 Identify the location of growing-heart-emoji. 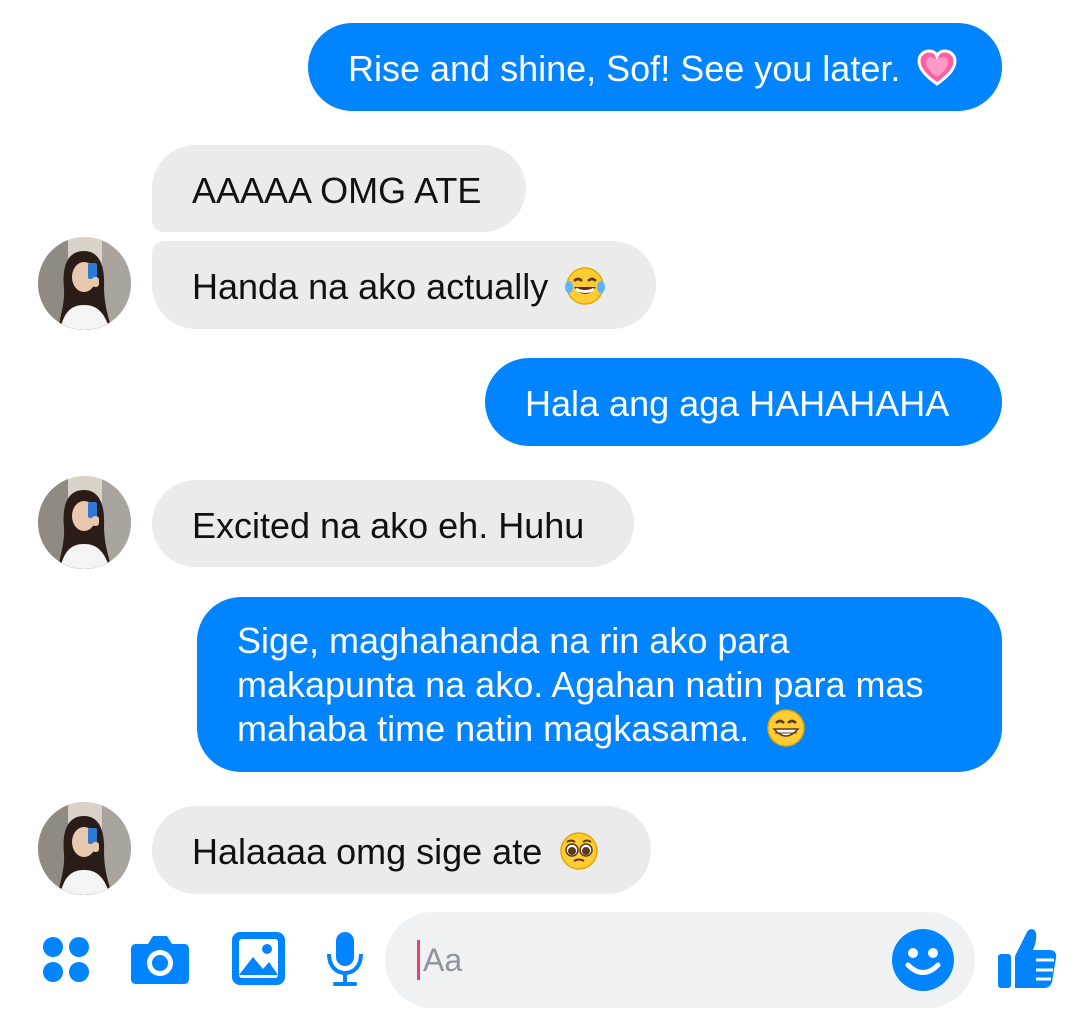
(937, 68).